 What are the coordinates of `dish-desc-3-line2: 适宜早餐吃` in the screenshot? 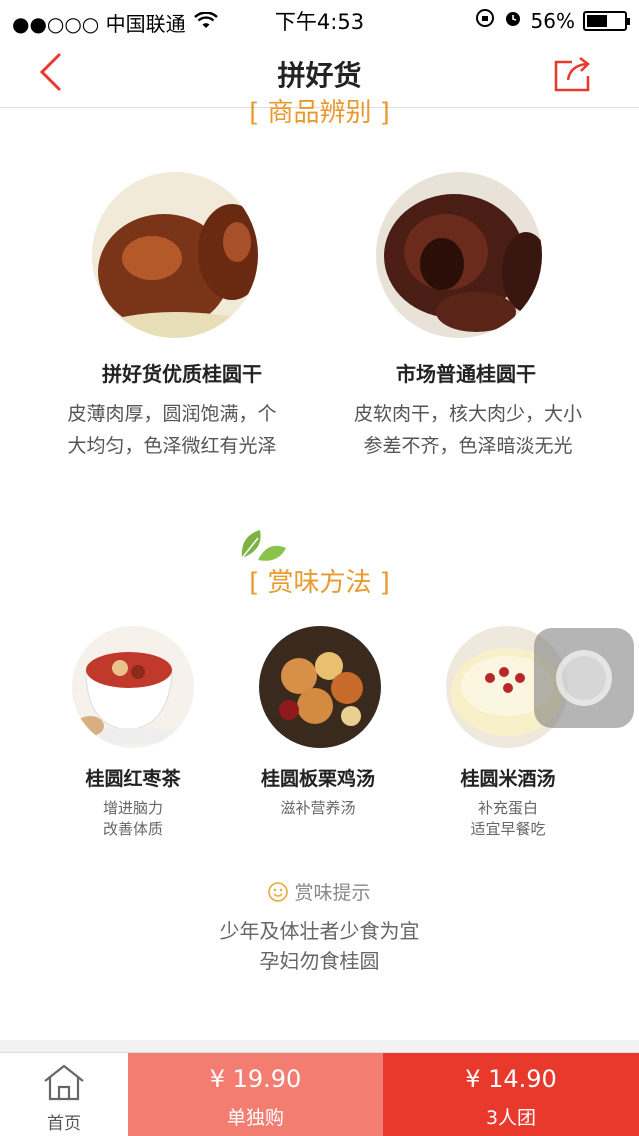 It's located at (508, 829).